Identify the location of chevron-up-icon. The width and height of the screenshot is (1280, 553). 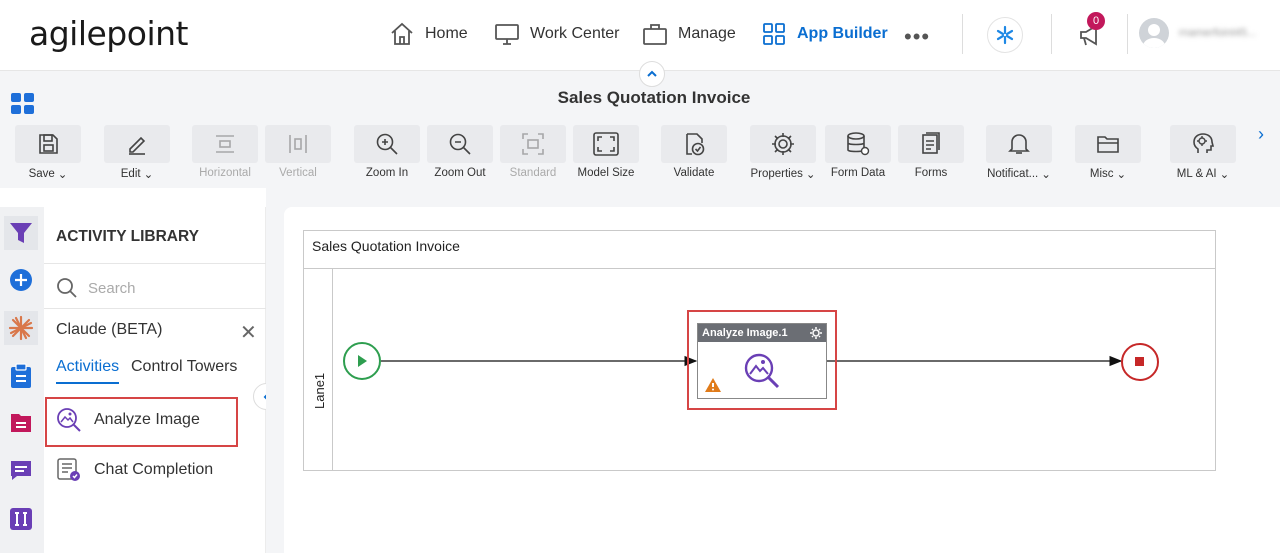
(652, 73).